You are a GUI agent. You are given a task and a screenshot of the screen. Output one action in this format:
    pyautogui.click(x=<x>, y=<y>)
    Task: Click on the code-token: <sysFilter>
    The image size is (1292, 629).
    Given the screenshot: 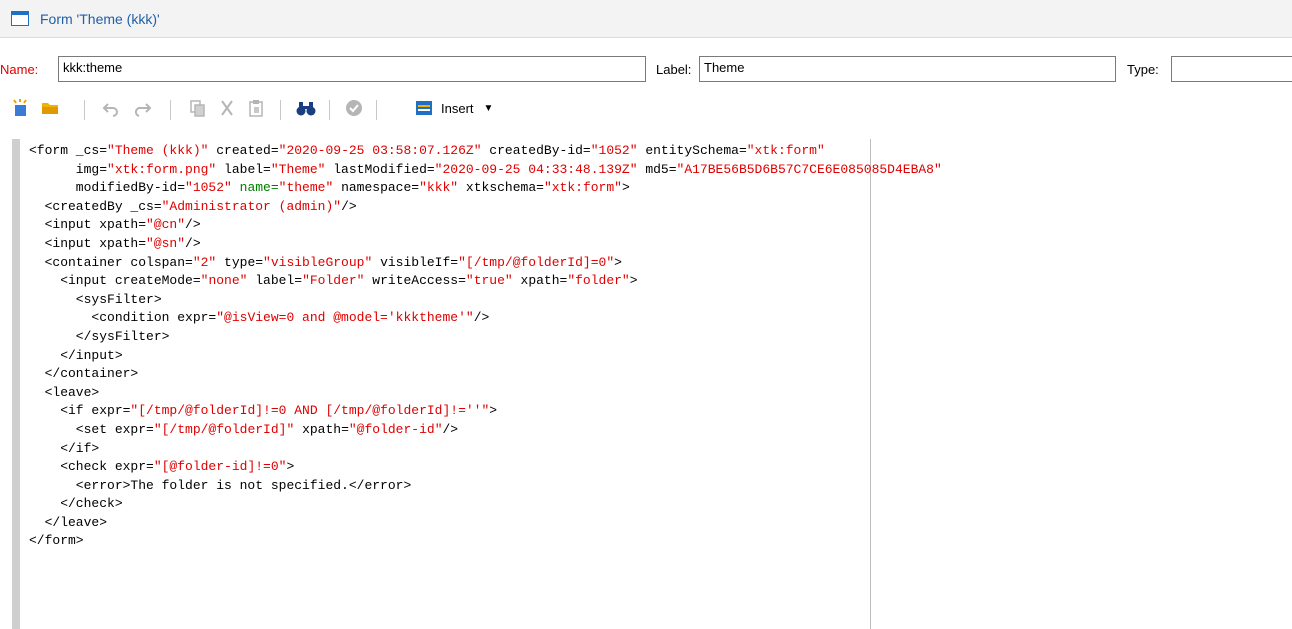 What is the action you would take?
    pyautogui.click(x=95, y=299)
    